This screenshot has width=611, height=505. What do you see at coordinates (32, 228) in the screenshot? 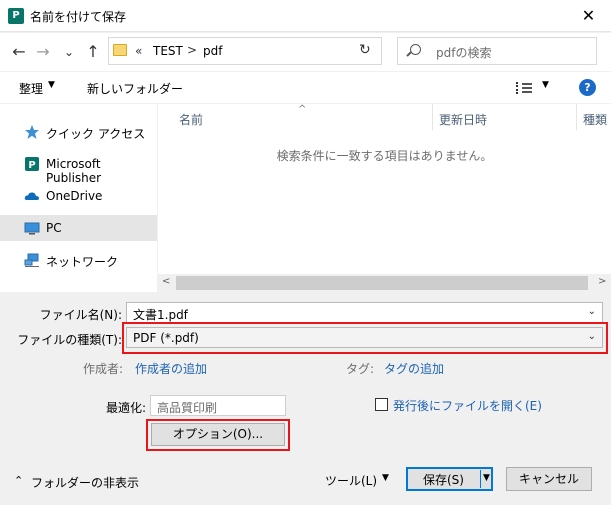
I see `pc-icon` at bounding box center [32, 228].